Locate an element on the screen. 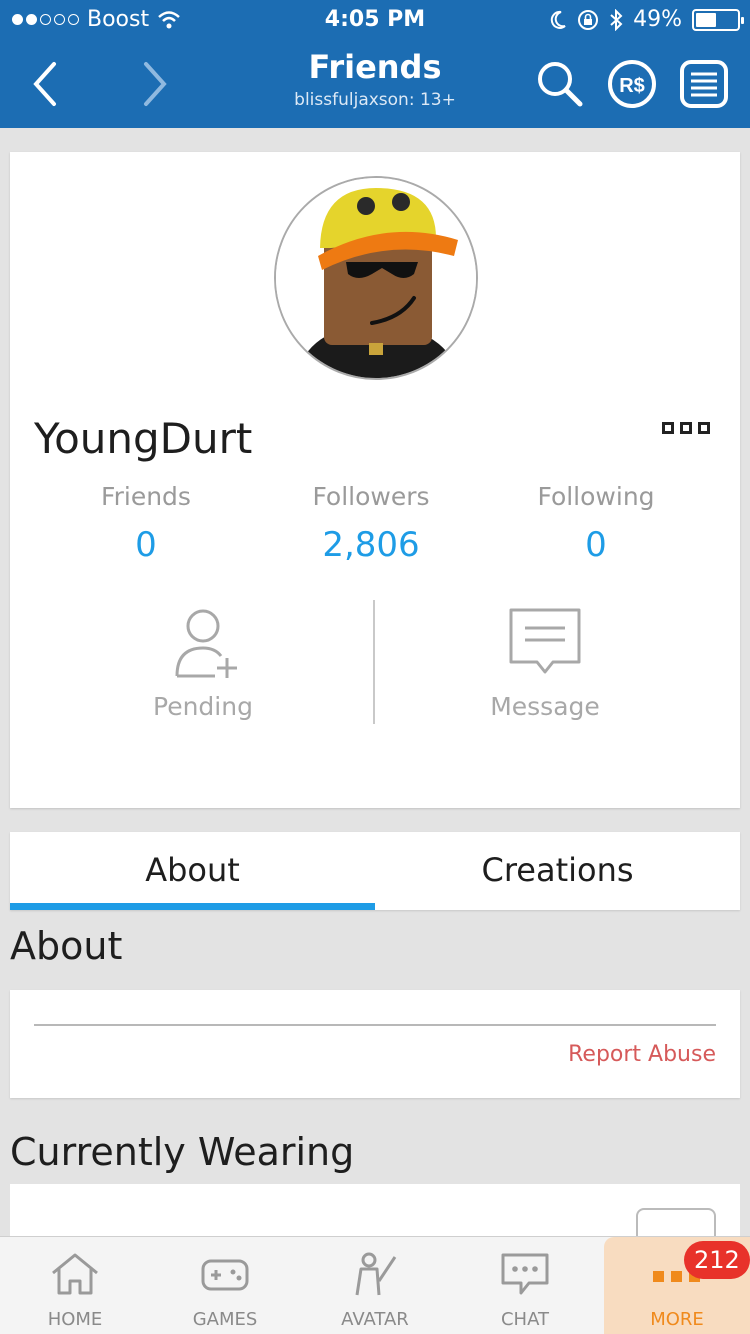 The height and width of the screenshot is (1334, 750). username: YoungDurt is located at coordinates (143, 438).